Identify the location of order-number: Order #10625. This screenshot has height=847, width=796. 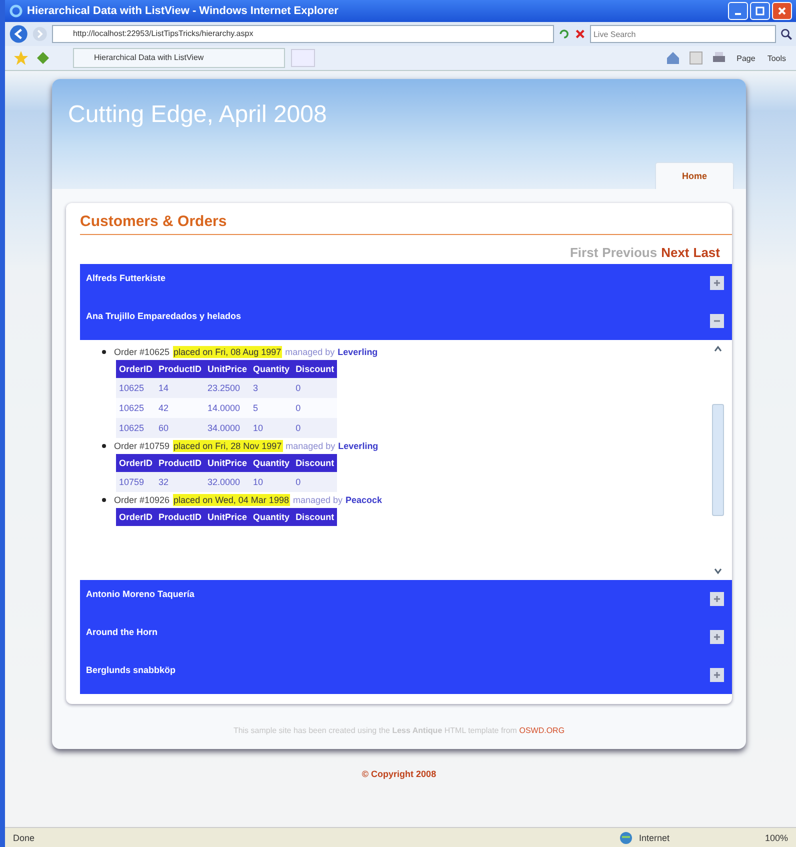
(142, 352).